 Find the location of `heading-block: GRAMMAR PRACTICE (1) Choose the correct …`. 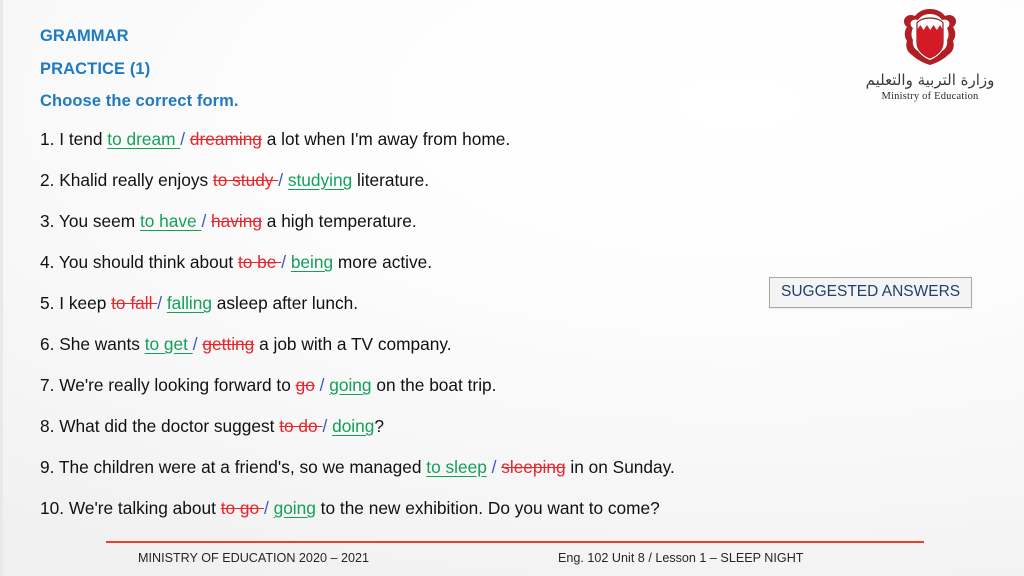

heading-block: GRAMMAR PRACTICE (1) Choose the correct … is located at coordinates (360, 69).